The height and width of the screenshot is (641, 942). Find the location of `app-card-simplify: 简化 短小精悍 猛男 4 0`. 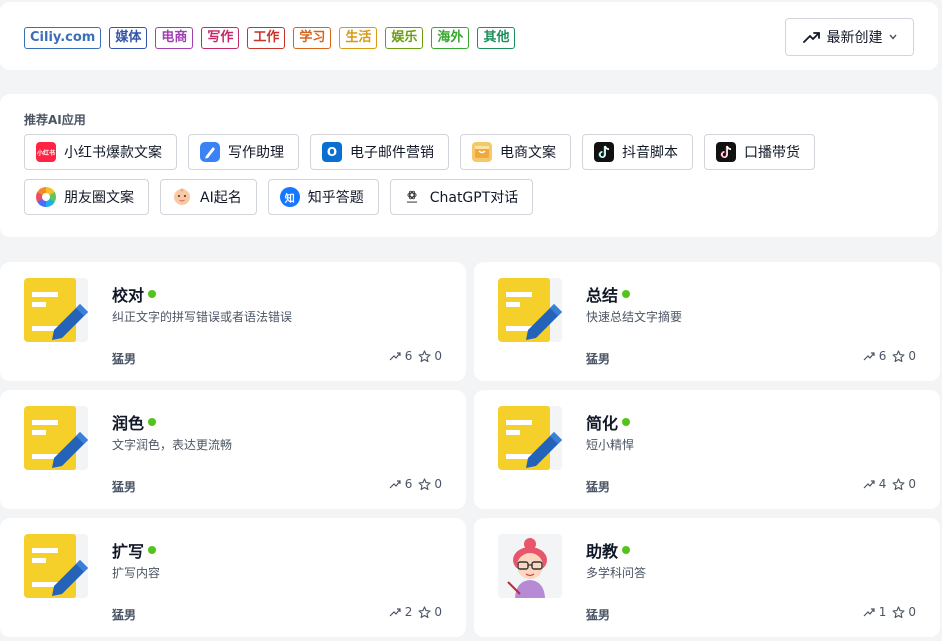

app-card-simplify: 简化 短小精悍 猛男 4 0 is located at coordinates (707, 449).